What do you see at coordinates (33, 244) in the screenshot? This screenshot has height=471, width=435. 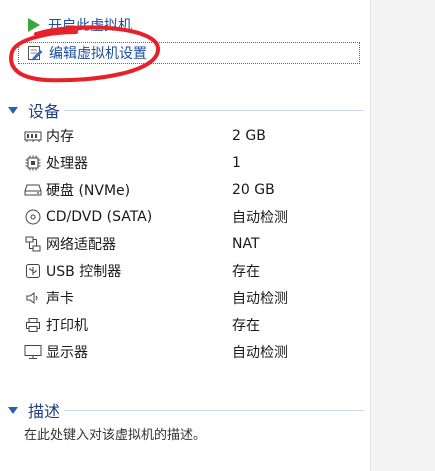 I see `network-adapter-icon` at bounding box center [33, 244].